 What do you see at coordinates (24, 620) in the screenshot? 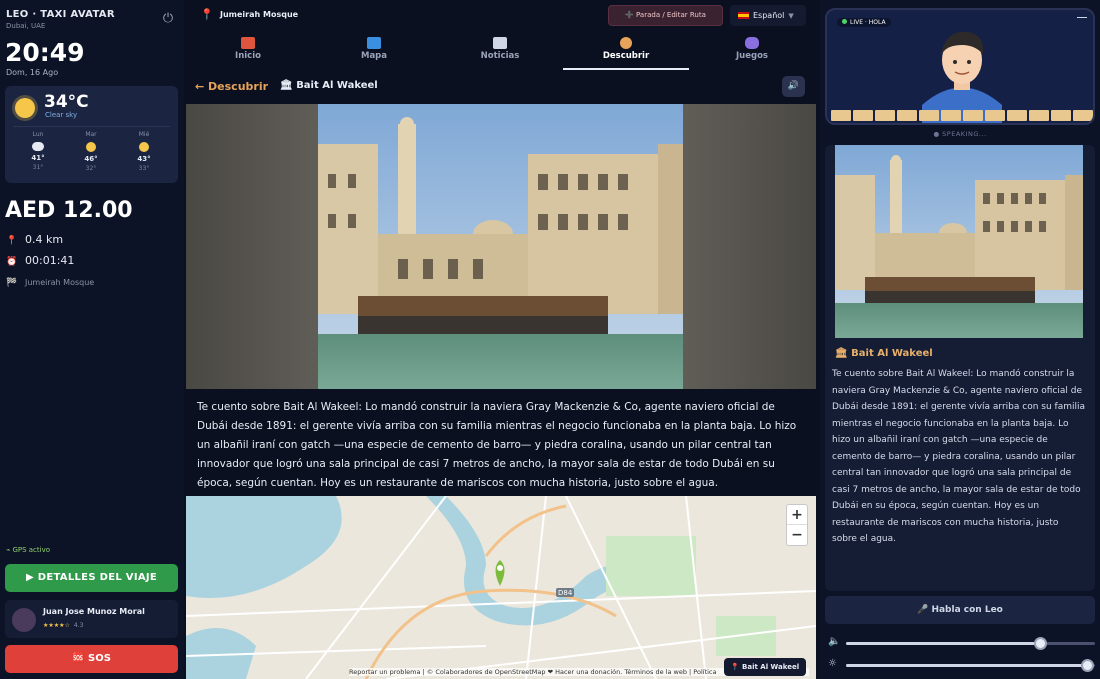
I see `avatar` at bounding box center [24, 620].